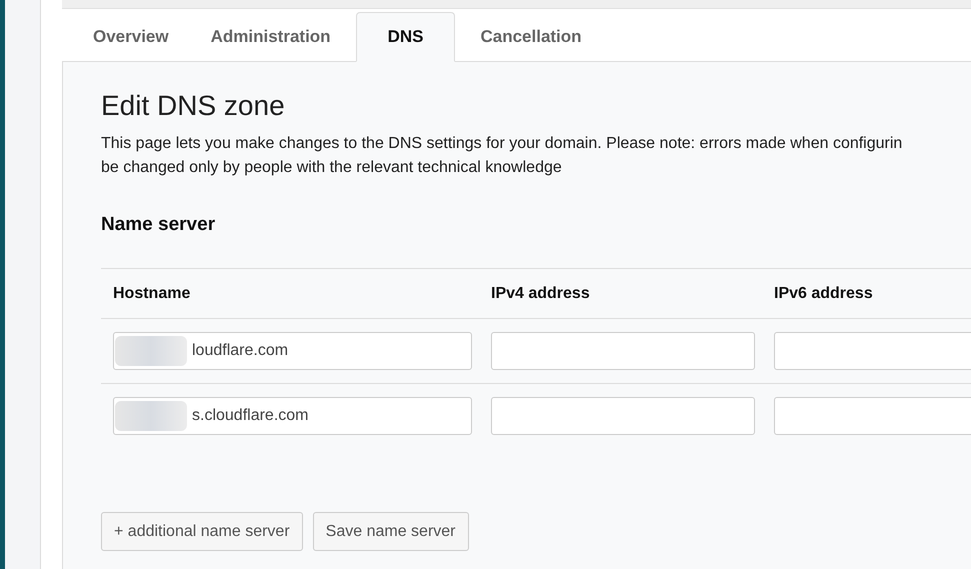 The image size is (971, 569). What do you see at coordinates (502, 156) in the screenshot?
I see `description-text: This page lets you make changes to the DNS settings for your domain. Please note: errors made when configurin be changed only by people with the relevant technical knowledge` at bounding box center [502, 156].